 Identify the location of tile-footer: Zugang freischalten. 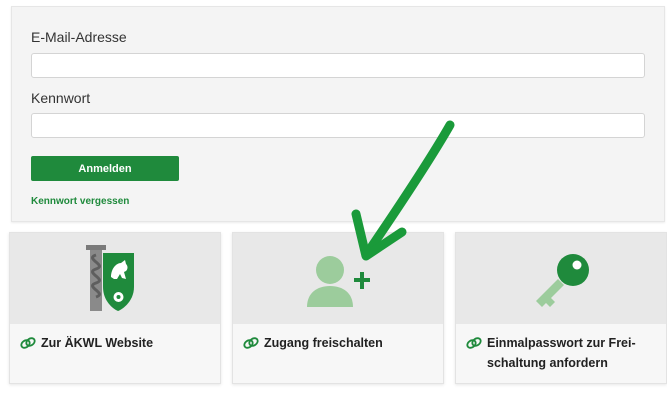
(339, 343).